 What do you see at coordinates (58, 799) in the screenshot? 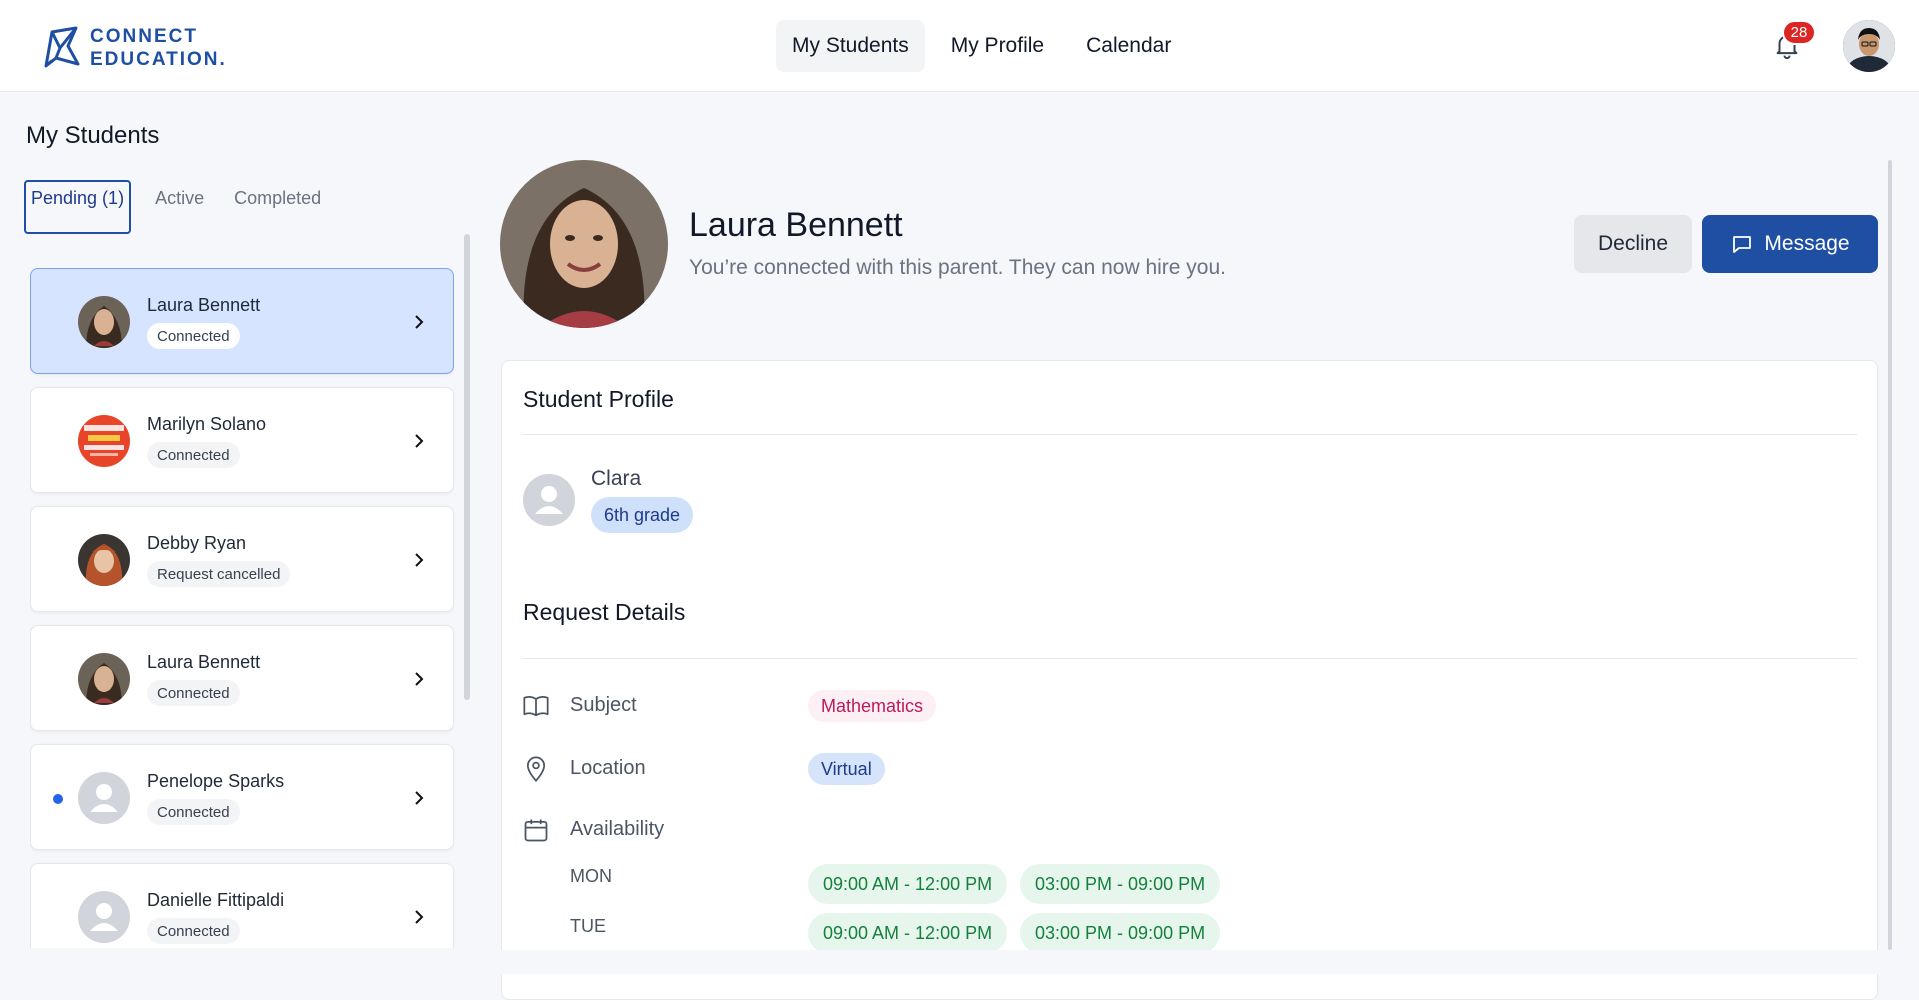
I see `unread-dot` at bounding box center [58, 799].